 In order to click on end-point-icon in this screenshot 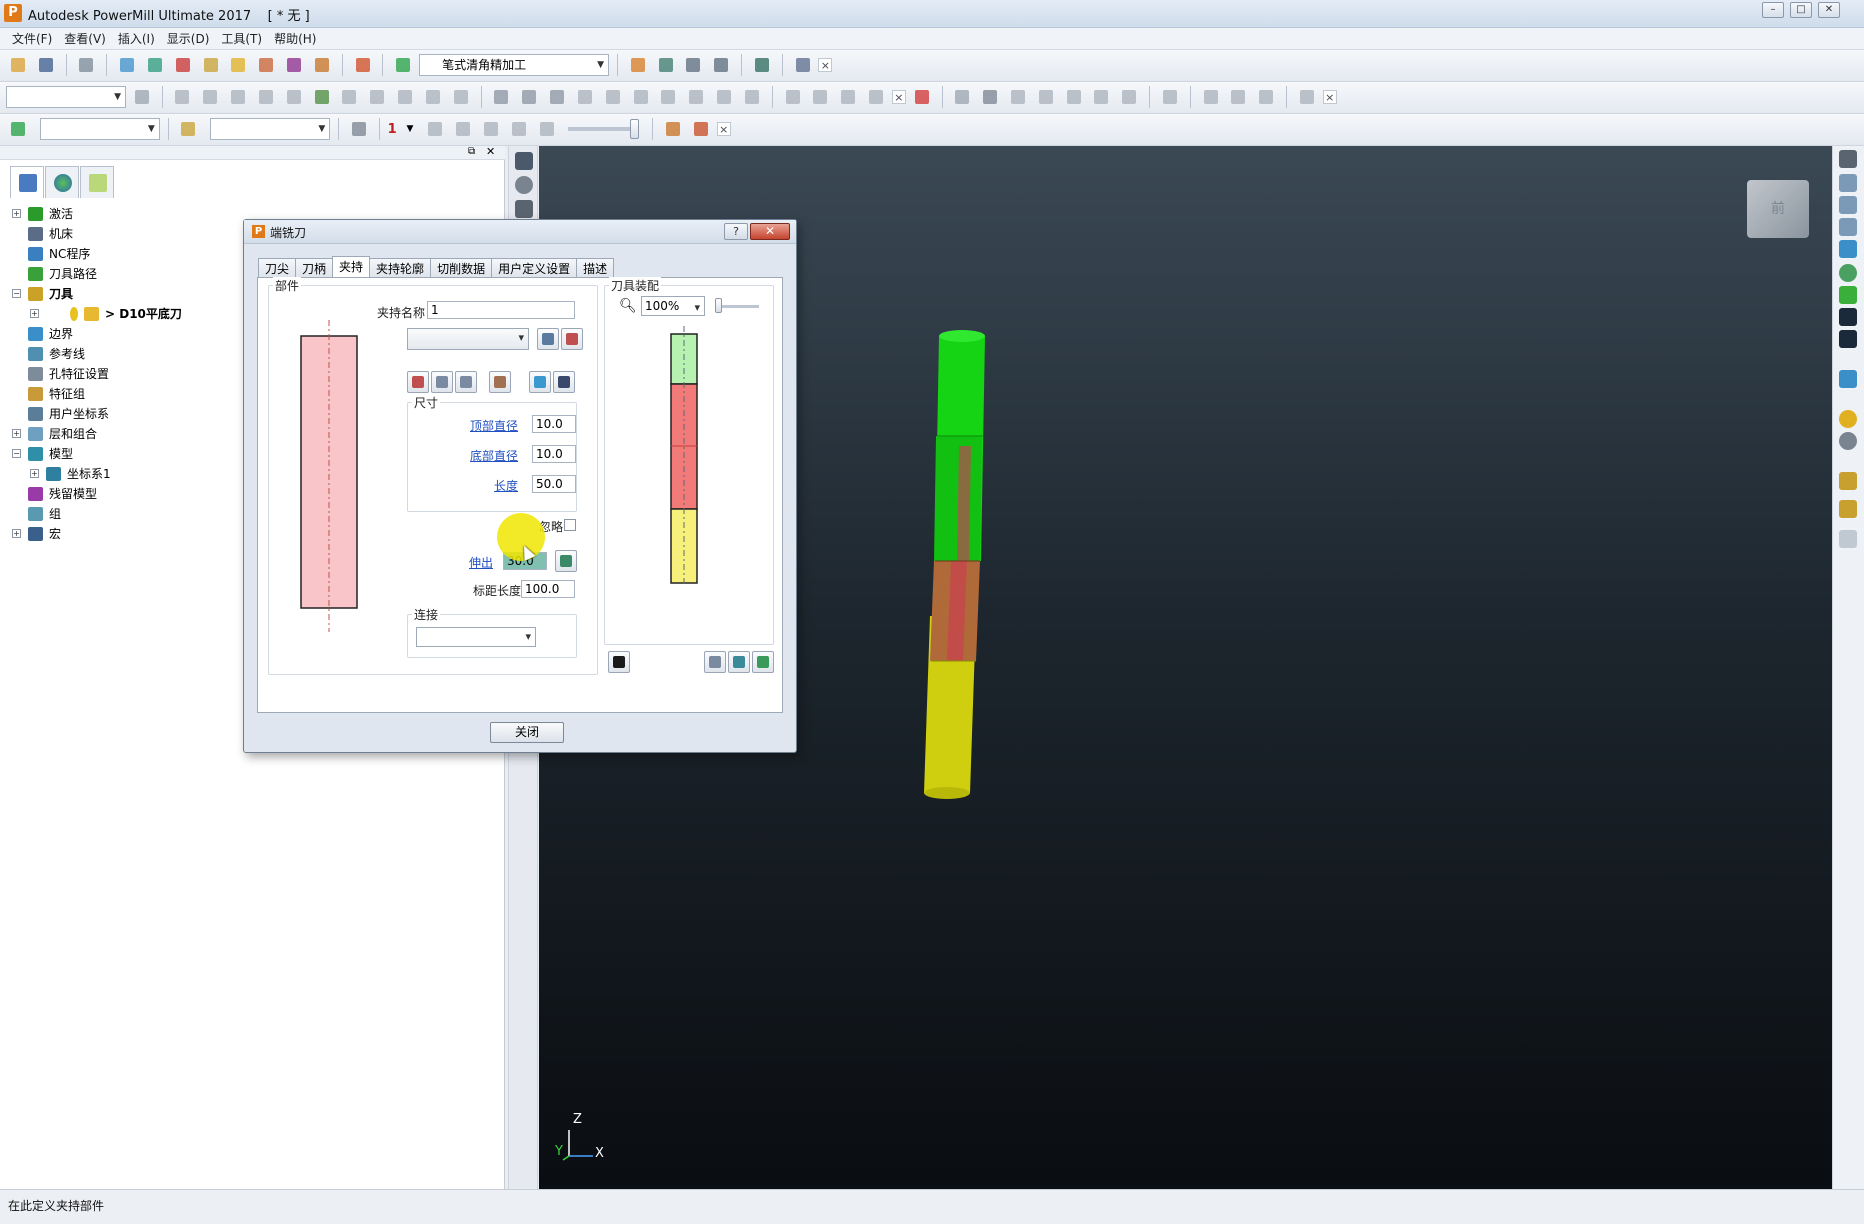, I will do `click(266, 65)`.